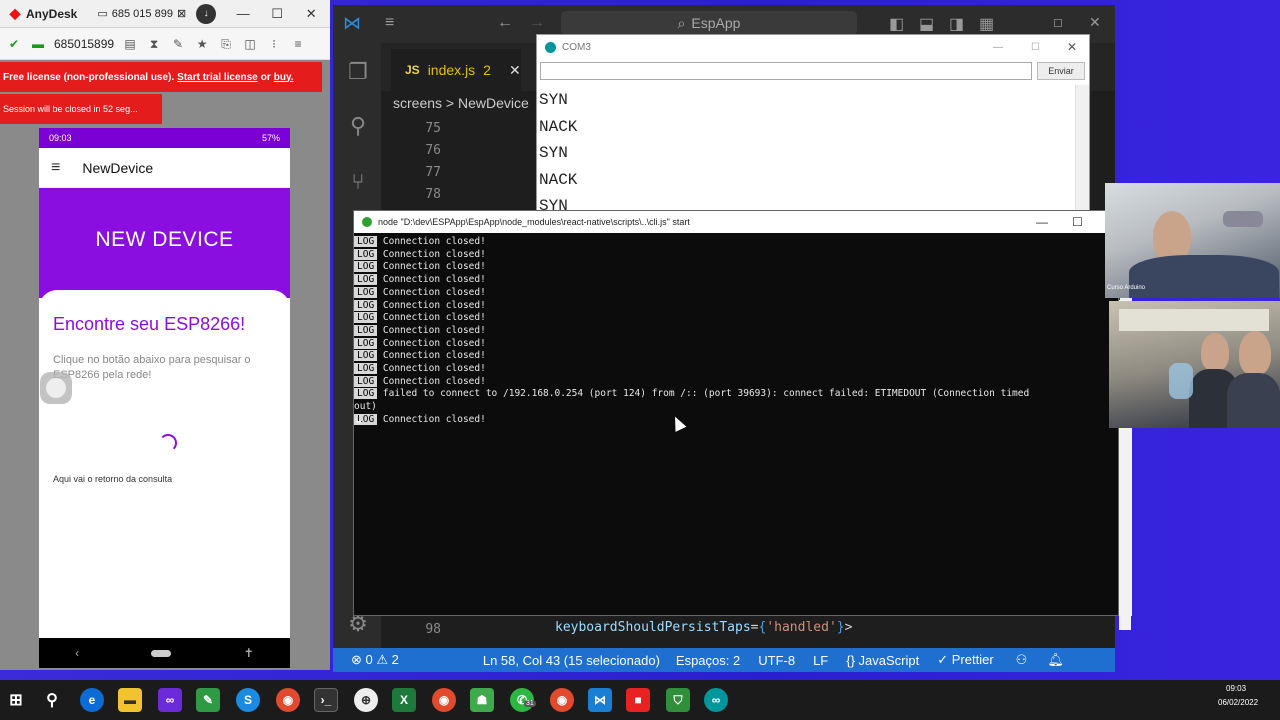 This screenshot has width=1280, height=720. What do you see at coordinates (786, 71) in the screenshot?
I see `serial-send-input` at bounding box center [786, 71].